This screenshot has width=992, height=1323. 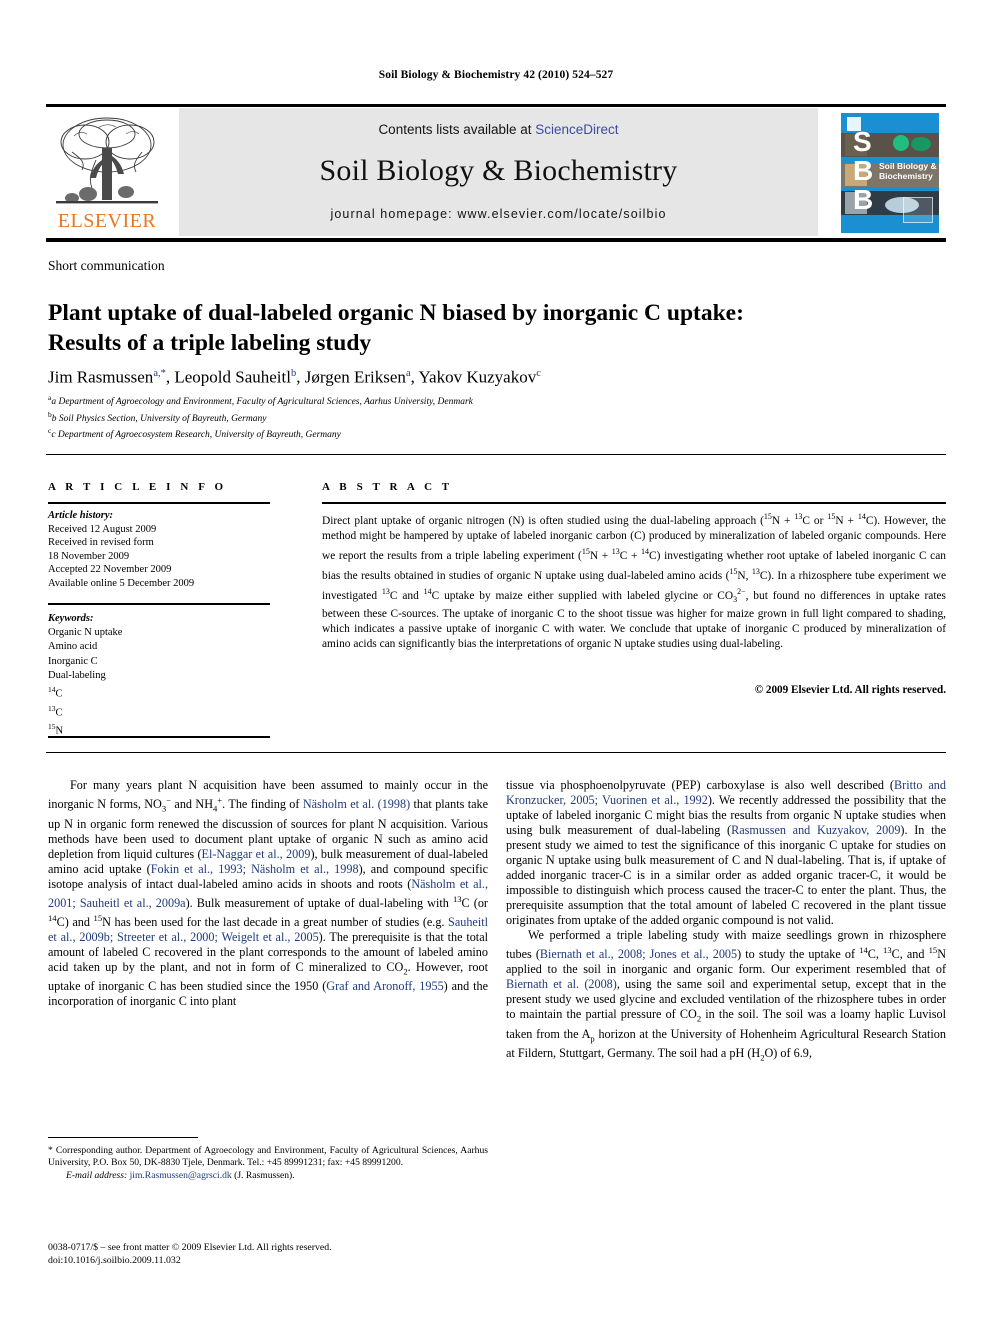 What do you see at coordinates (496, 240) in the screenshot?
I see `masthead-bottom-rule` at bounding box center [496, 240].